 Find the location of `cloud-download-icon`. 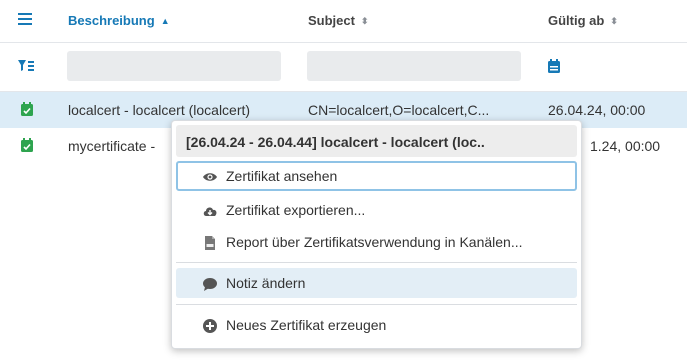

cloud-download-icon is located at coordinates (210, 211).